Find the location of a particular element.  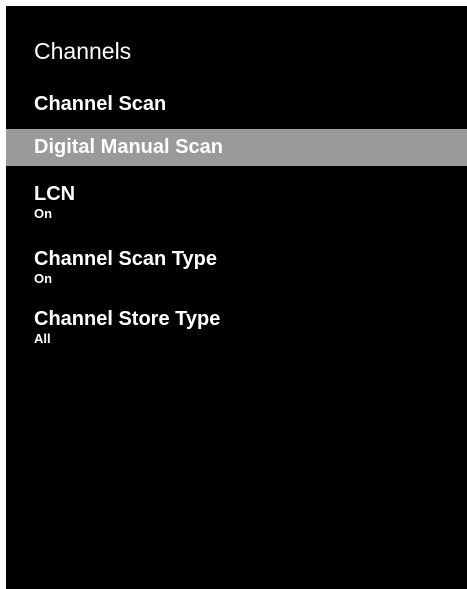

menu-item-label: Channel Store Type is located at coordinates (127, 319).